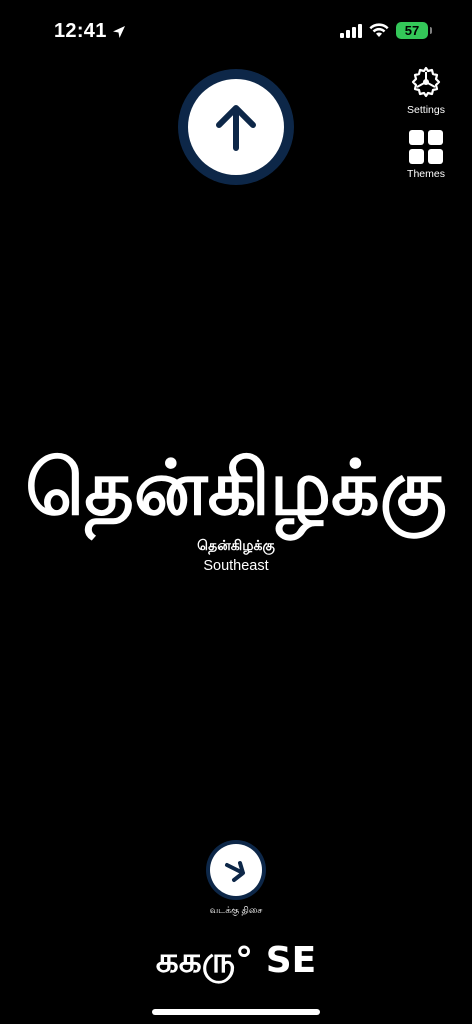 This screenshot has width=472, height=1024. I want to click on clock-text: 12:41, so click(80, 31).